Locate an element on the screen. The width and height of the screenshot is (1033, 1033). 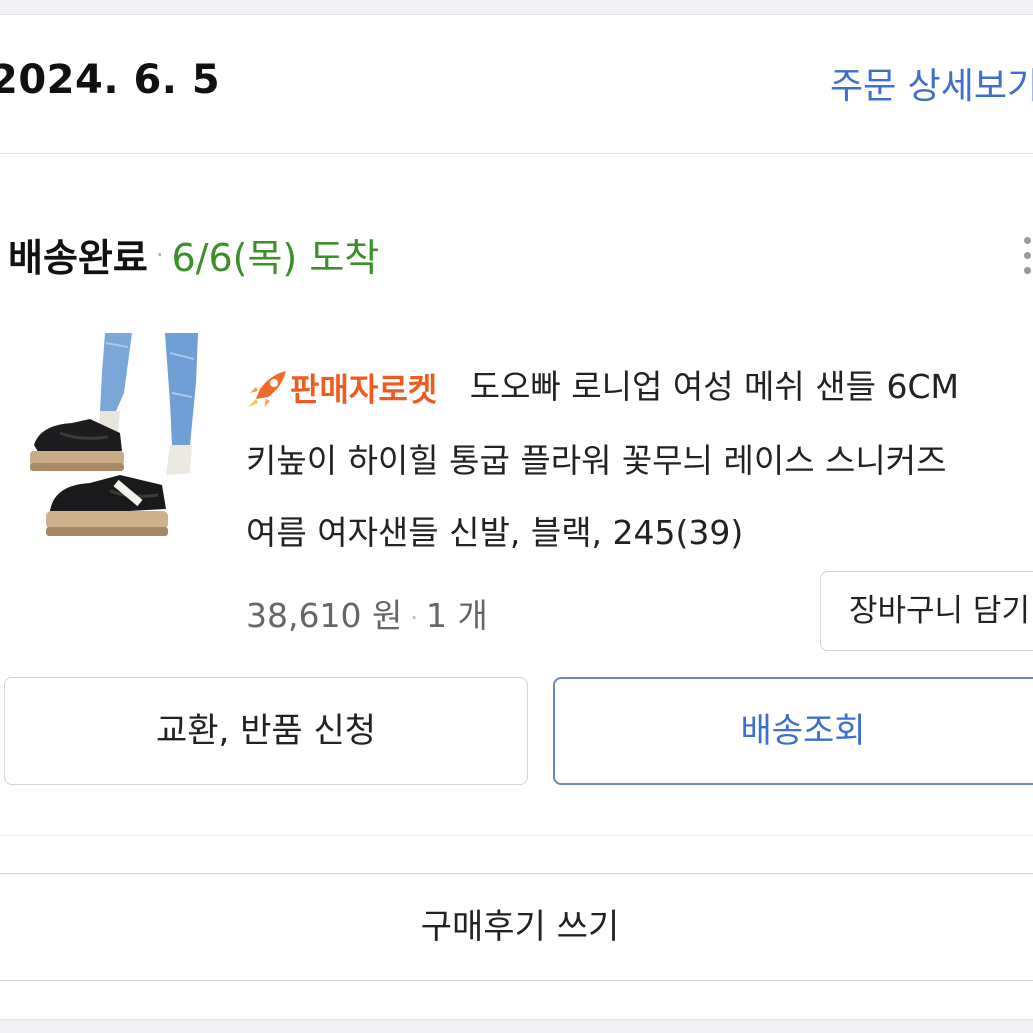
more-options-icon is located at coordinates (1028, 260).